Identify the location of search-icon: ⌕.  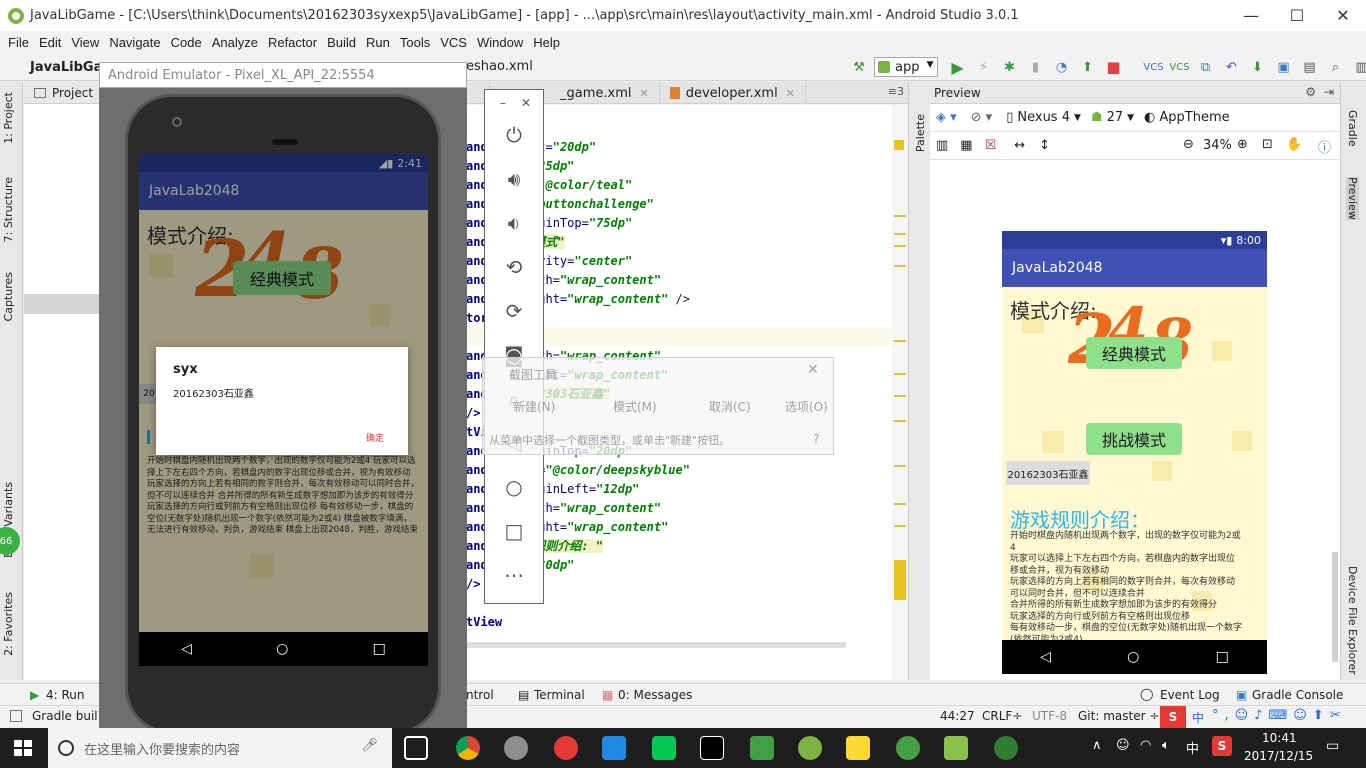
(1335, 67).